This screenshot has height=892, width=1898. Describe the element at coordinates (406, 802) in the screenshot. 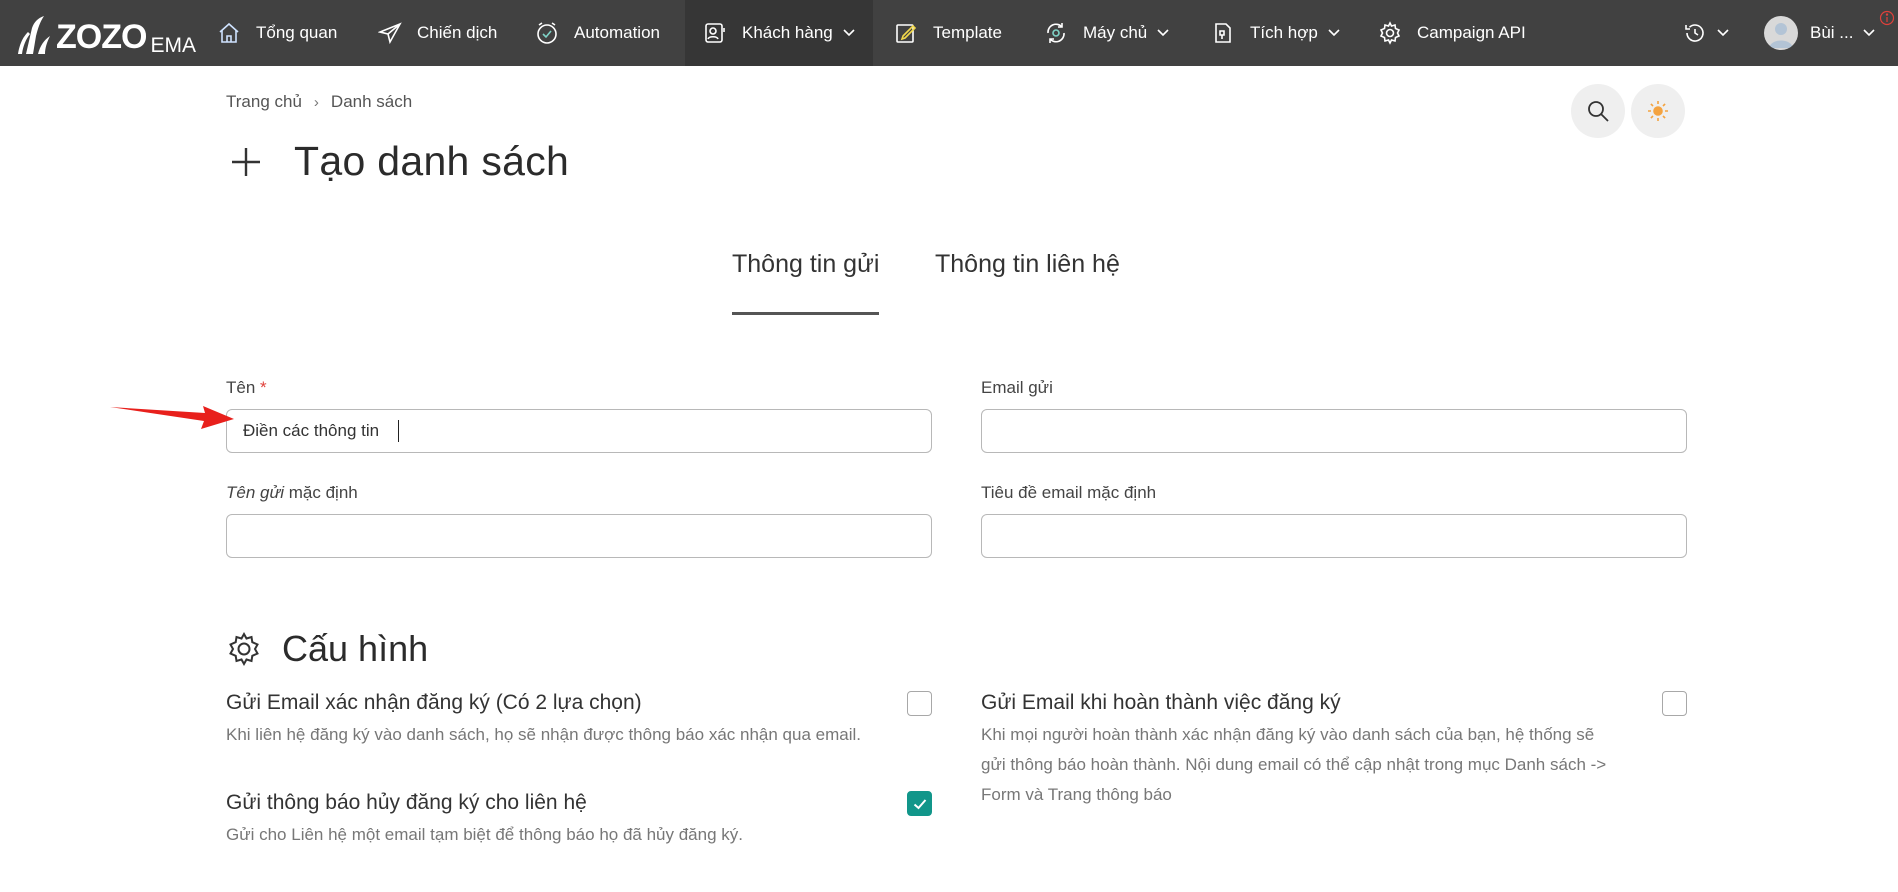

I see `option-unsubscribe-title: Gửi thông báo hủy đăng ký cho liên hệ` at that location.